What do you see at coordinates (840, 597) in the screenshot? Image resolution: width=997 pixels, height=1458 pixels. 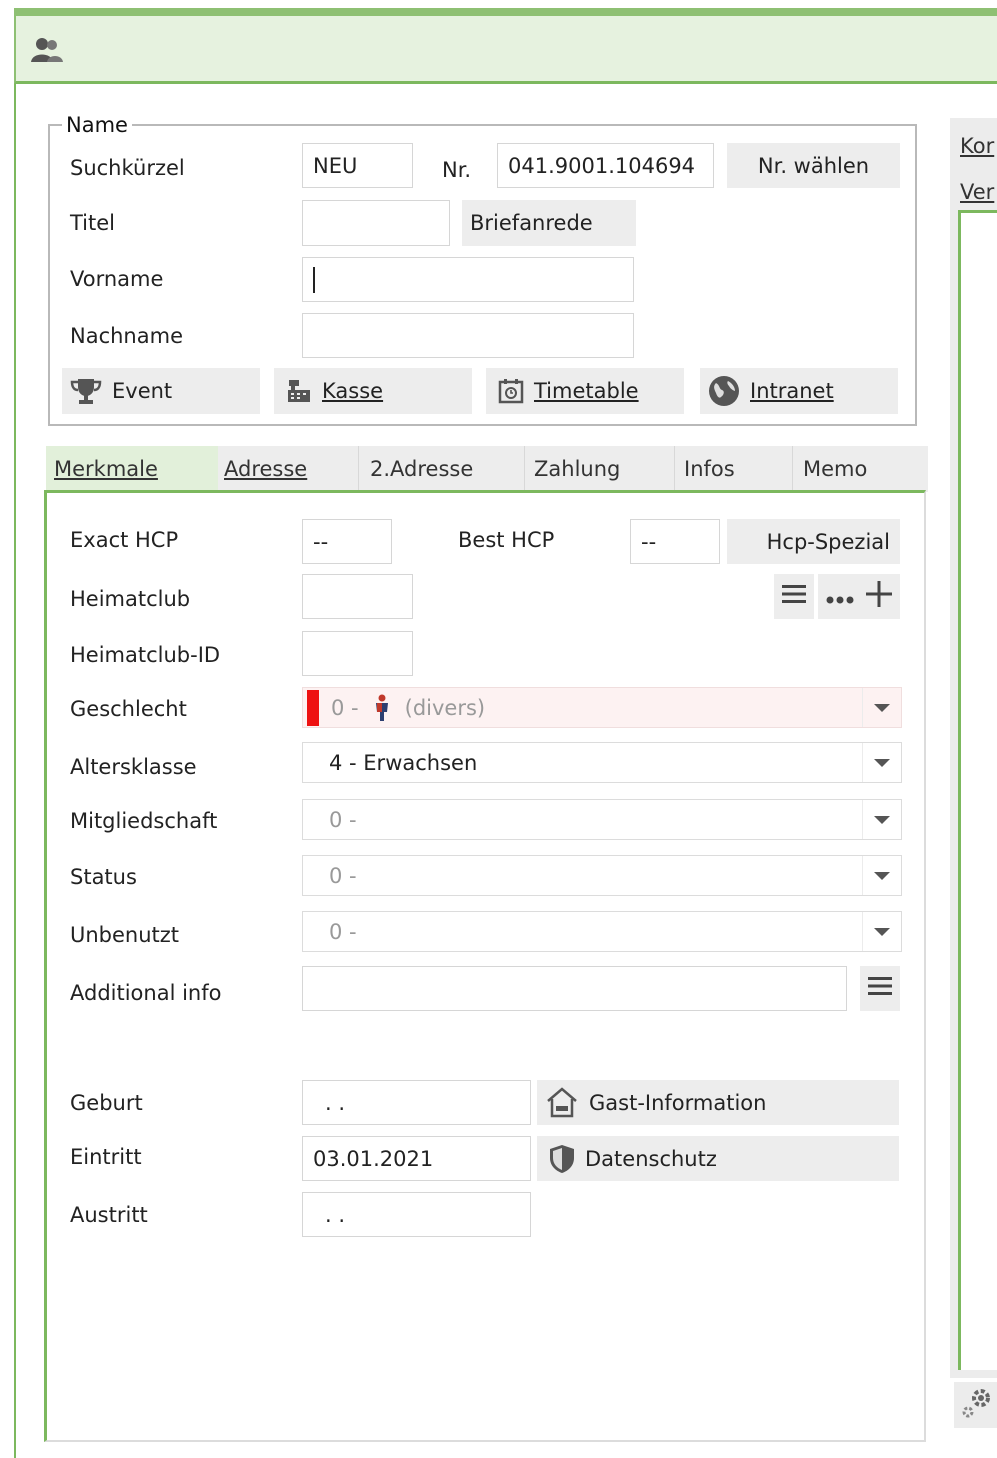 I see `more-icon` at bounding box center [840, 597].